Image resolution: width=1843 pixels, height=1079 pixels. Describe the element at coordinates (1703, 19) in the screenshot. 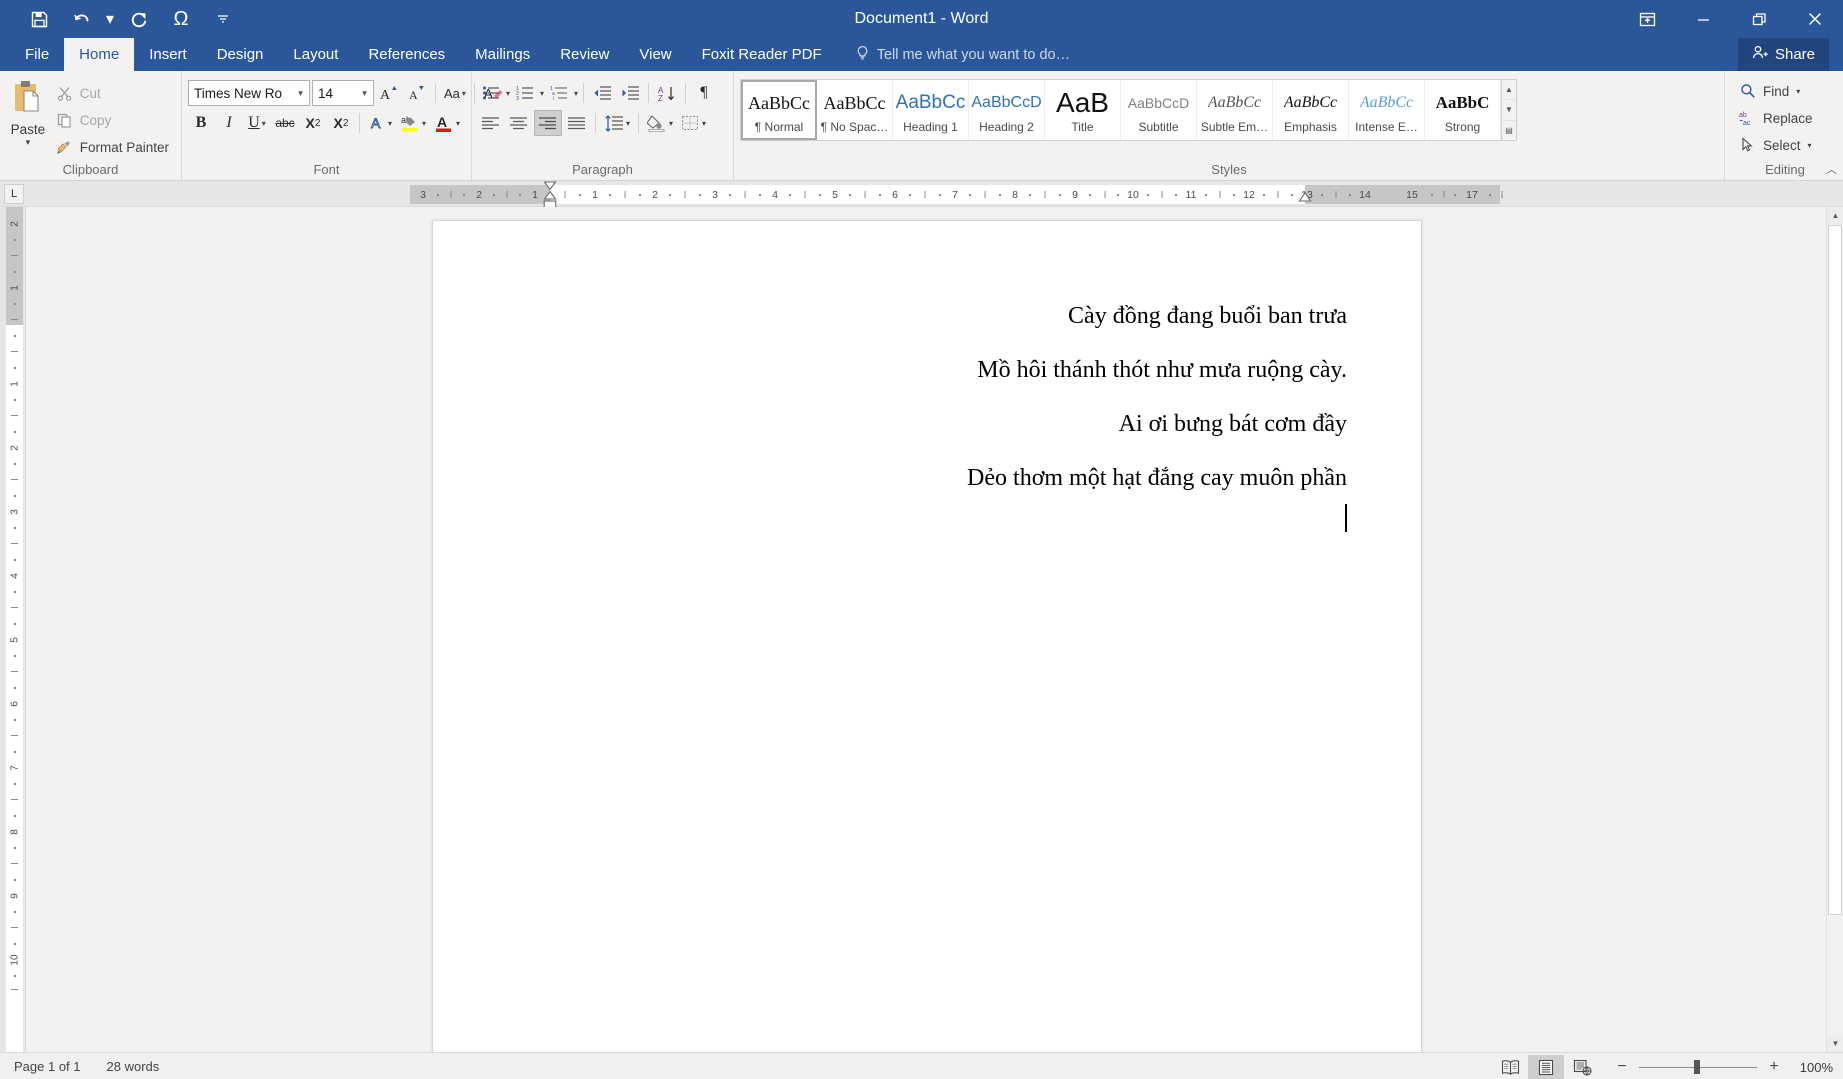

I see `minimize-icon` at that location.